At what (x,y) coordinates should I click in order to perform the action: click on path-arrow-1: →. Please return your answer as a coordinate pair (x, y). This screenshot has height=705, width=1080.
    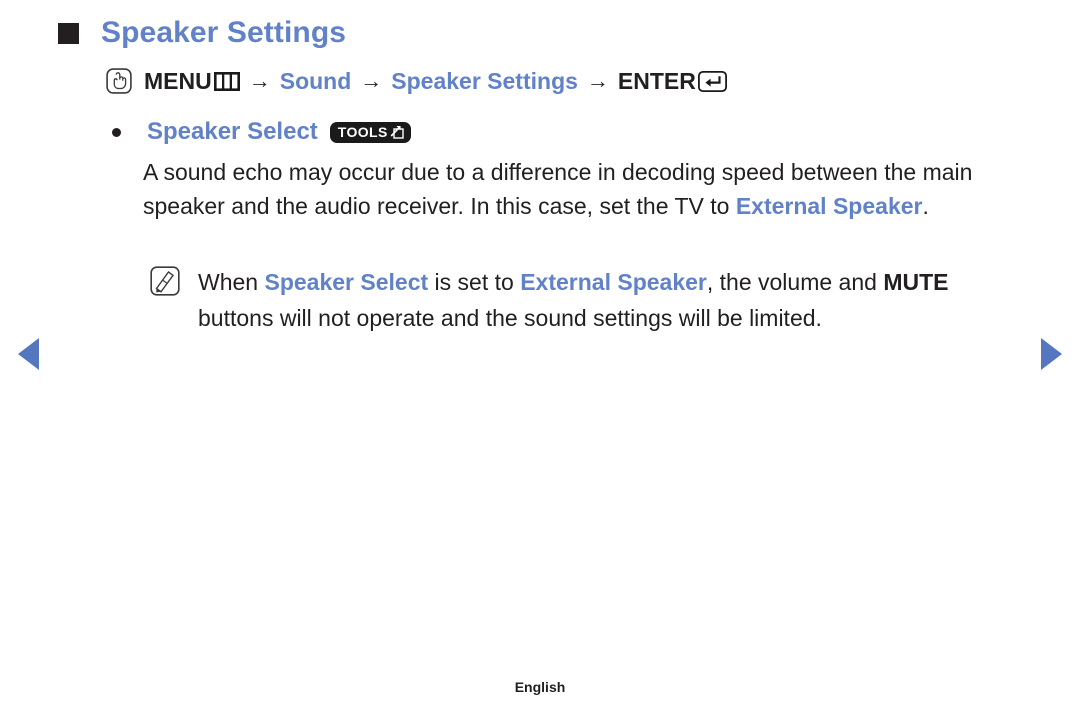
    Looking at the image, I should click on (259, 80).